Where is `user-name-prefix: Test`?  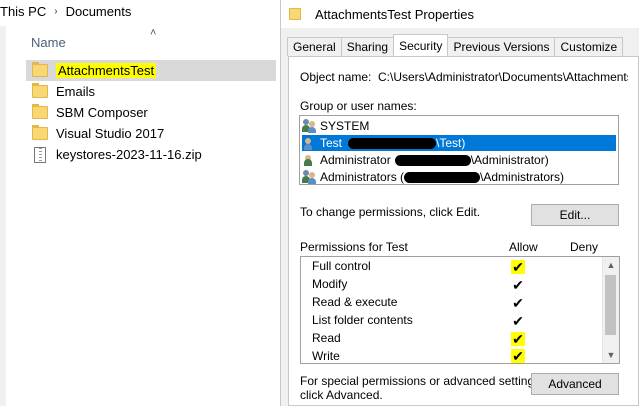
user-name-prefix: Test is located at coordinates (331, 143).